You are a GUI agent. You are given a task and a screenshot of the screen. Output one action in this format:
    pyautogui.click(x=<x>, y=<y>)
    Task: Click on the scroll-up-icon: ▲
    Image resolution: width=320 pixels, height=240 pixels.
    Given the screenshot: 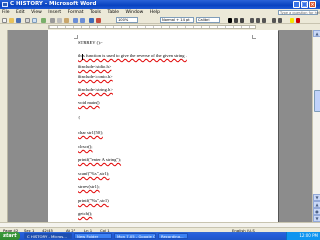 What is the action you would take?
    pyautogui.click(x=316, y=33)
    